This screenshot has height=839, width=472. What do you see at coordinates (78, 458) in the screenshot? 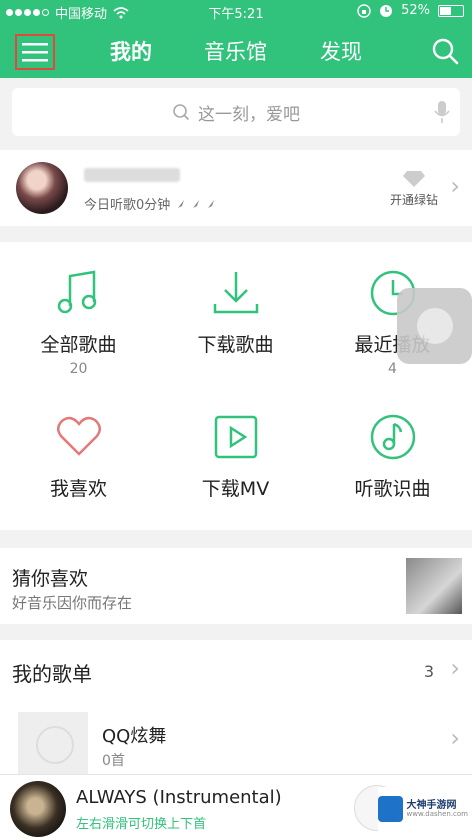
I see `grid-item-favorites: 我喜欢` at bounding box center [78, 458].